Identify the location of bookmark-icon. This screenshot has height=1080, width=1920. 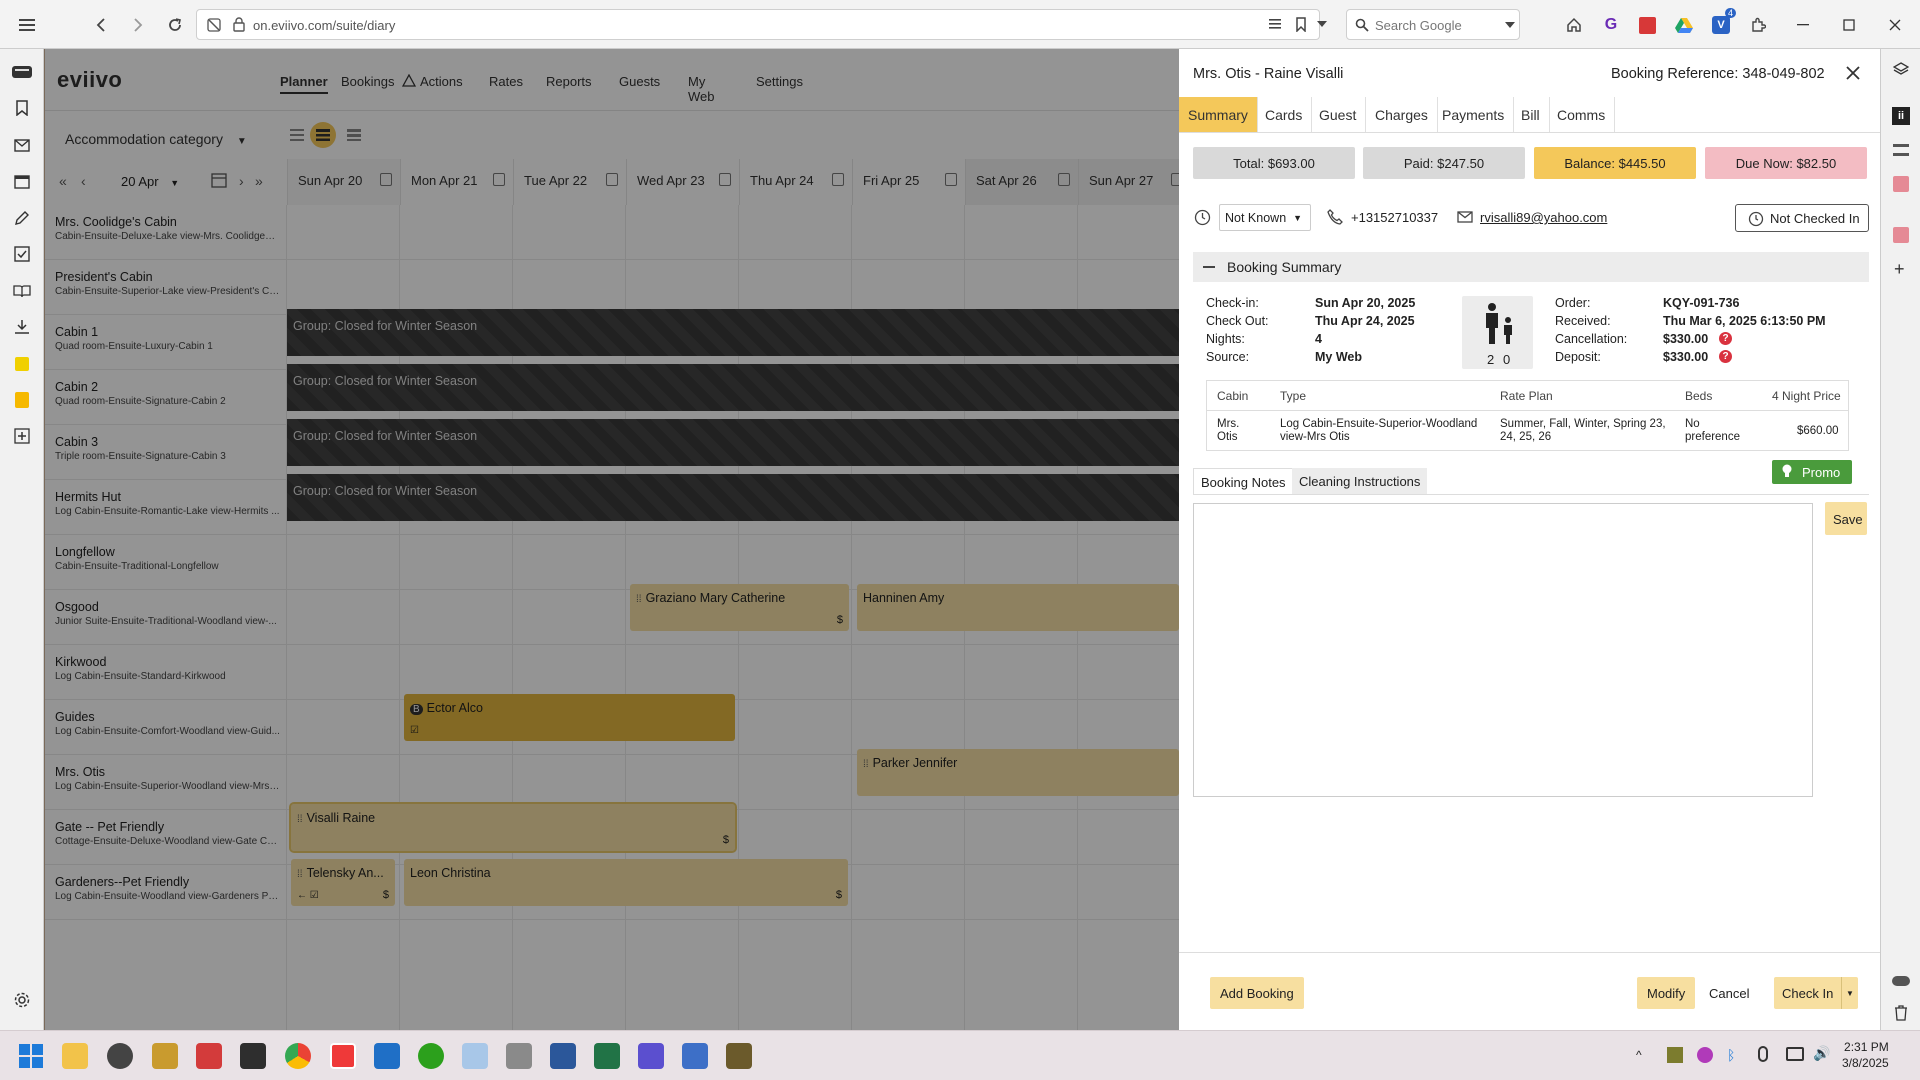
(1301, 24).